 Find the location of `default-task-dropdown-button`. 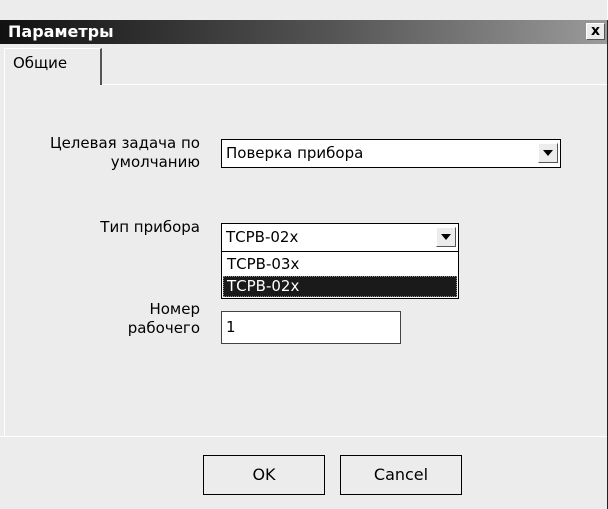

default-task-dropdown-button is located at coordinates (548, 153).